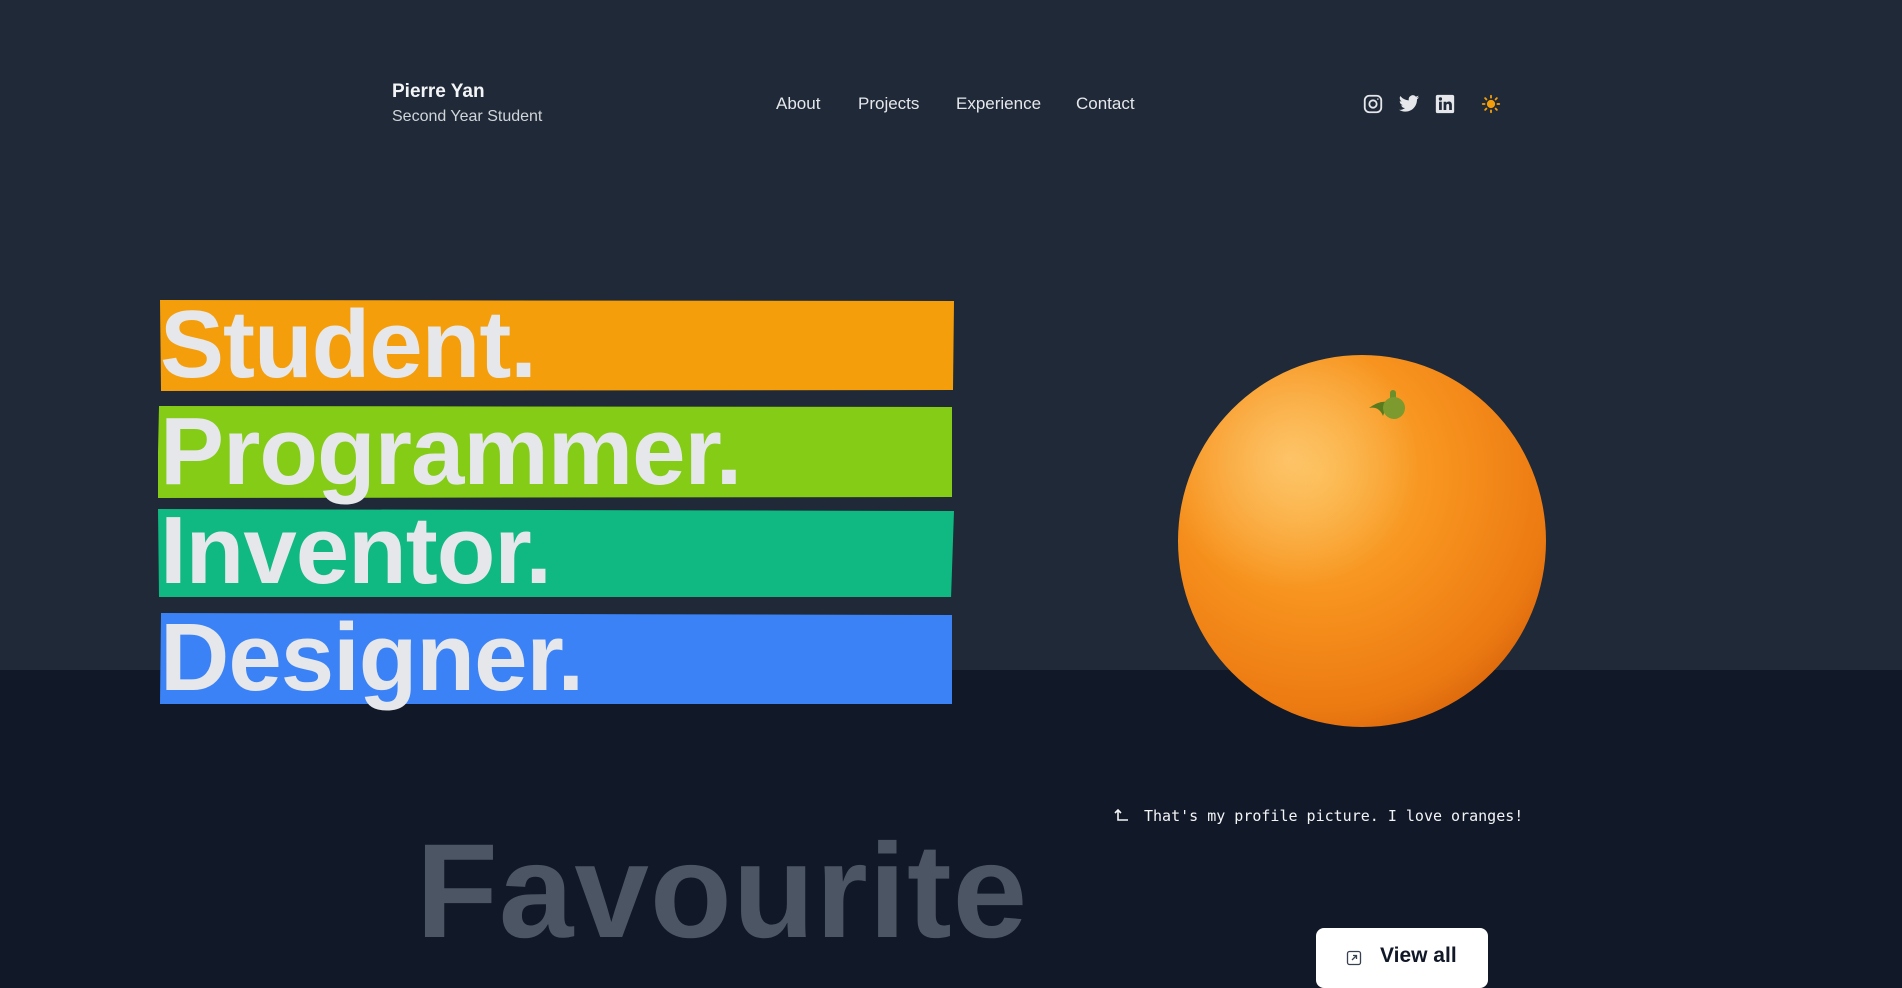 This screenshot has height=988, width=1902. Describe the element at coordinates (1121, 814) in the screenshot. I see `arrow-up-left-icon` at that location.